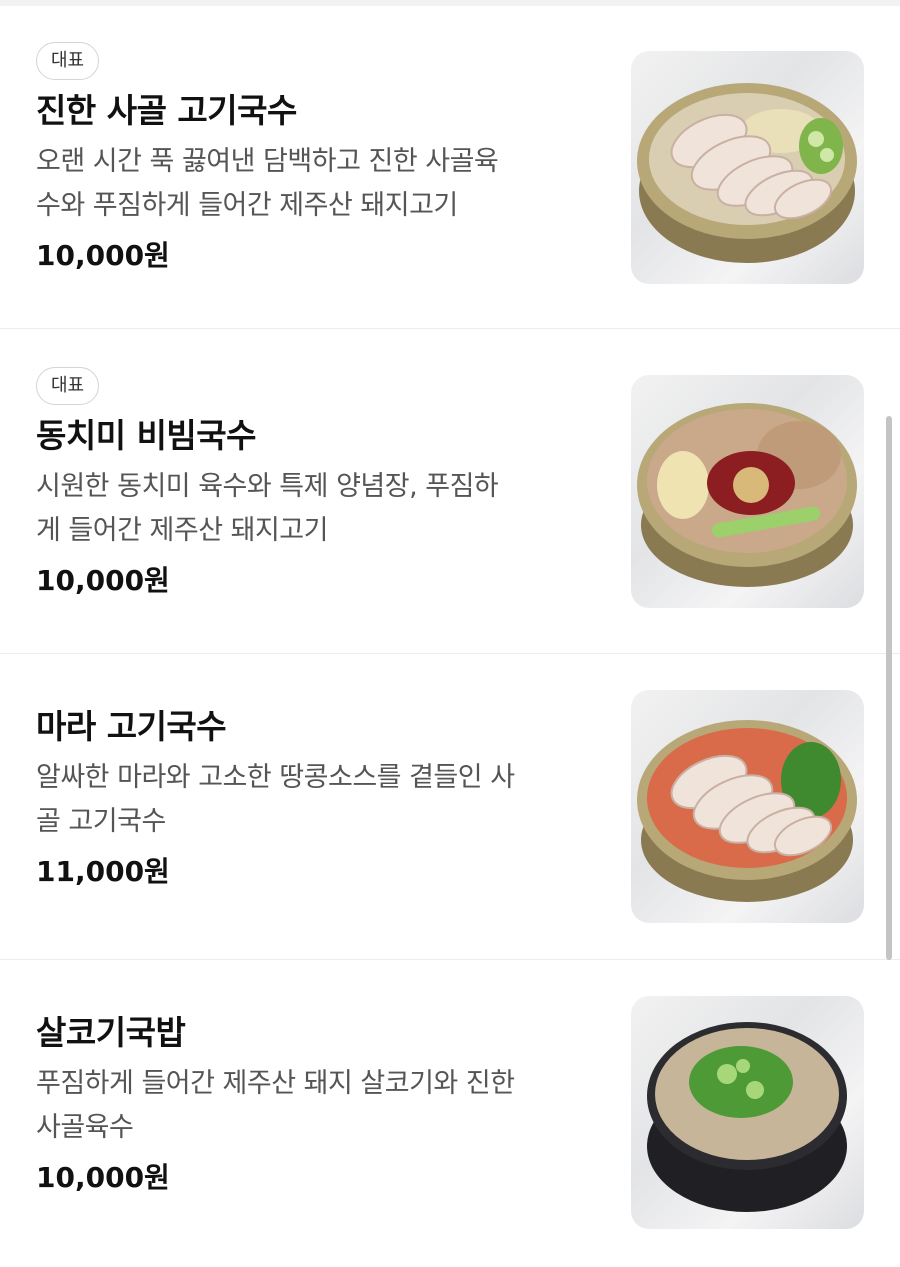 The image size is (900, 1267). Describe the element at coordinates (747, 1117) in the screenshot. I see `shredded-pork-rice-soup-icon` at that location.